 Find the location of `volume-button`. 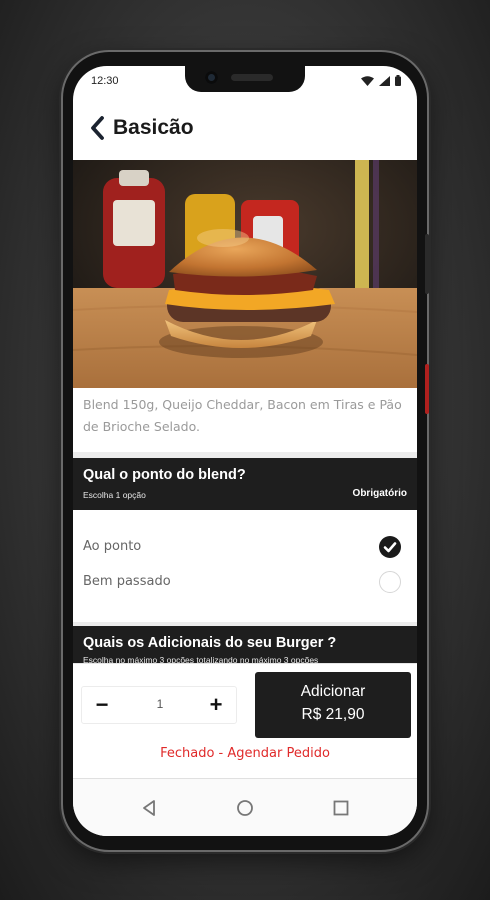

volume-button is located at coordinates (427, 264).